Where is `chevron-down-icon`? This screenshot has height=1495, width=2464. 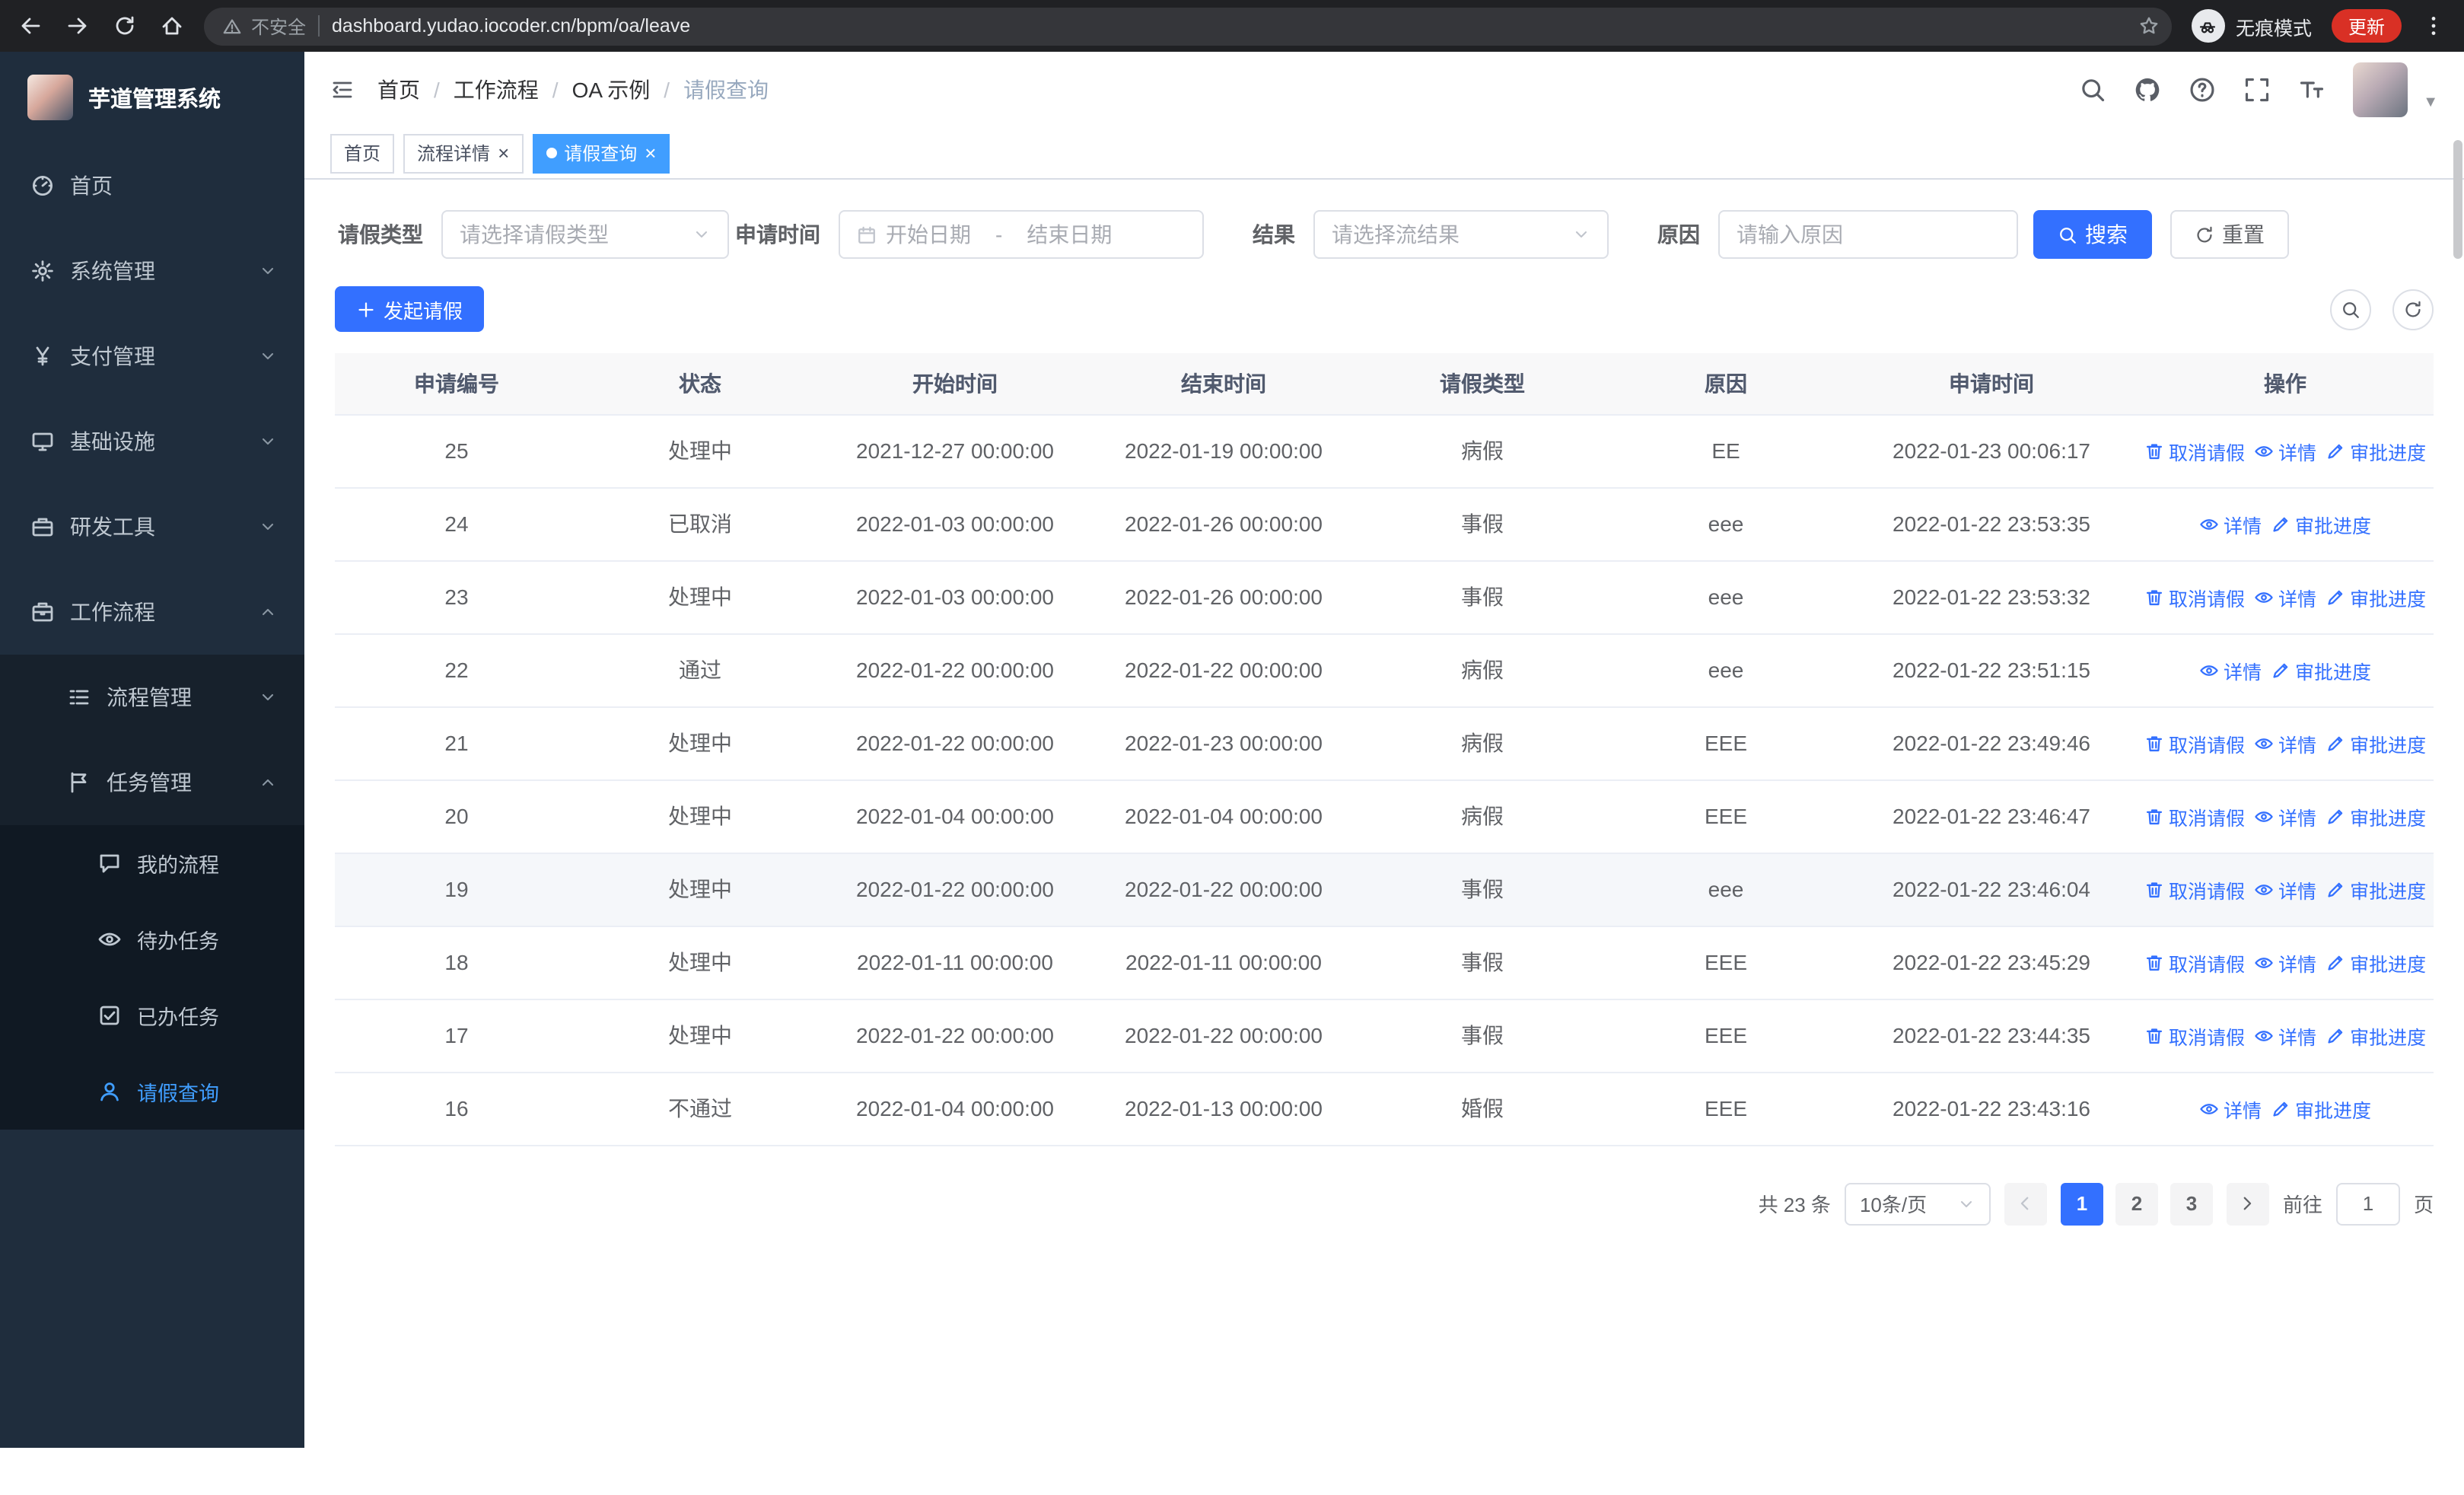
chevron-down-icon is located at coordinates (1966, 1203).